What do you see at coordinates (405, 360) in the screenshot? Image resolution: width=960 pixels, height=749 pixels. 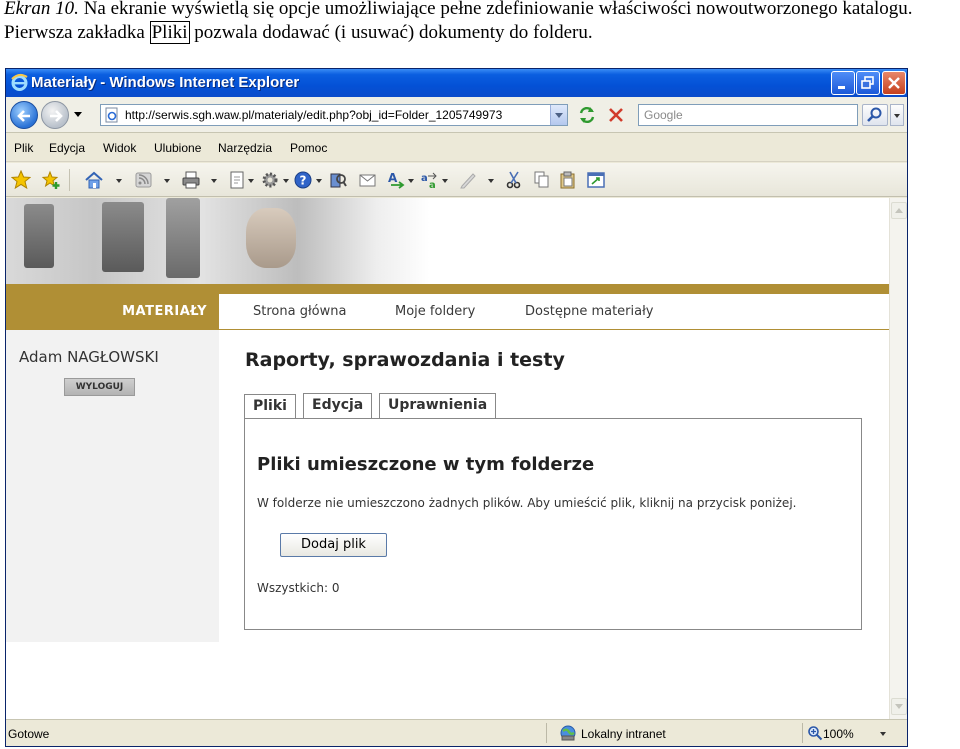 I see `folder-title: Raporty, sprawozdania i testy` at bounding box center [405, 360].